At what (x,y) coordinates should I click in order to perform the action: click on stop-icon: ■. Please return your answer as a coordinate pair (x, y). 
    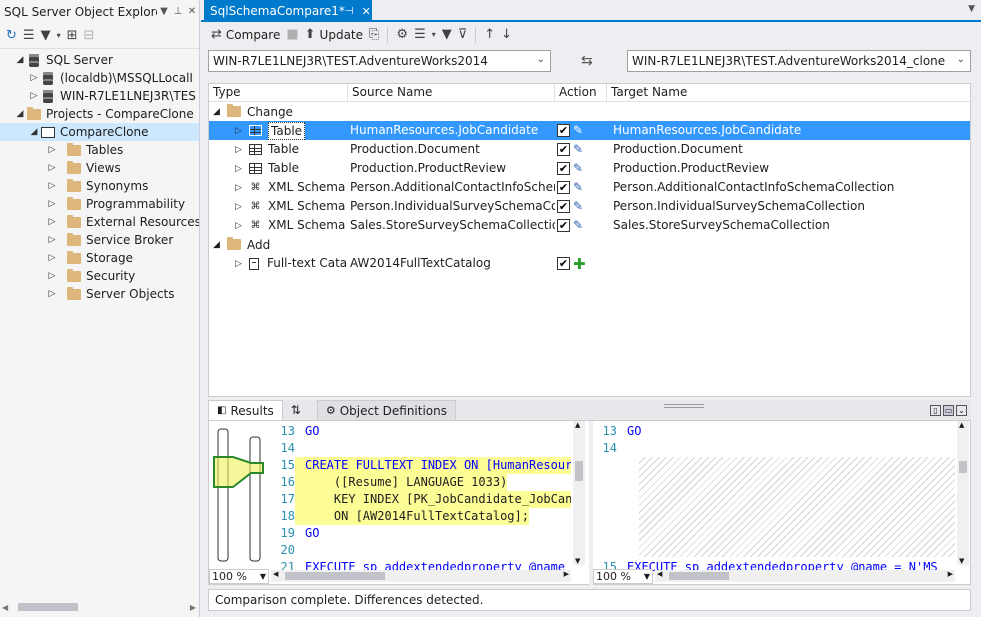
    Looking at the image, I should click on (292, 34).